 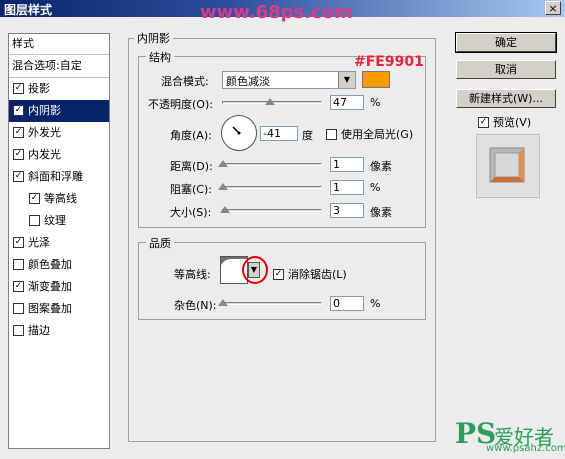 What do you see at coordinates (289, 80) in the screenshot?
I see `blend-mode-select: 颜色减淡 ▼` at bounding box center [289, 80].